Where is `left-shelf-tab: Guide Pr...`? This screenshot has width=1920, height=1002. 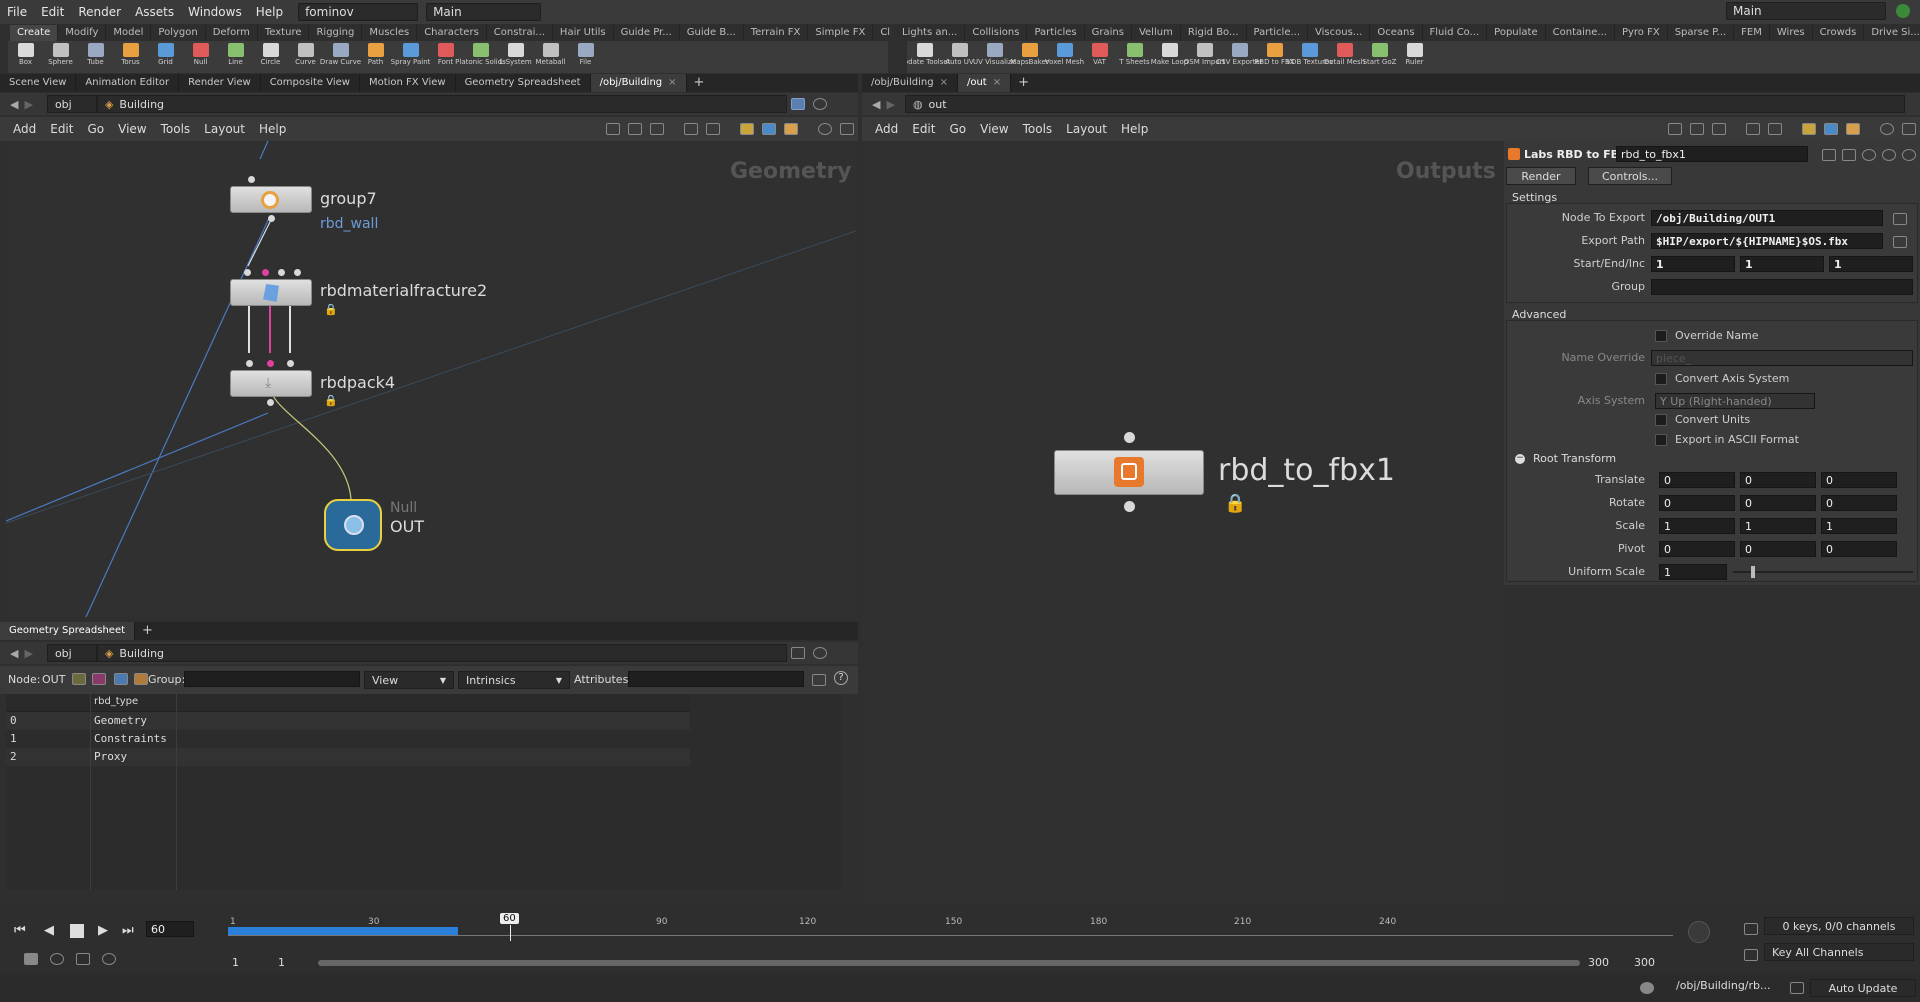 left-shelf-tab: Guide Pr... is located at coordinates (647, 33).